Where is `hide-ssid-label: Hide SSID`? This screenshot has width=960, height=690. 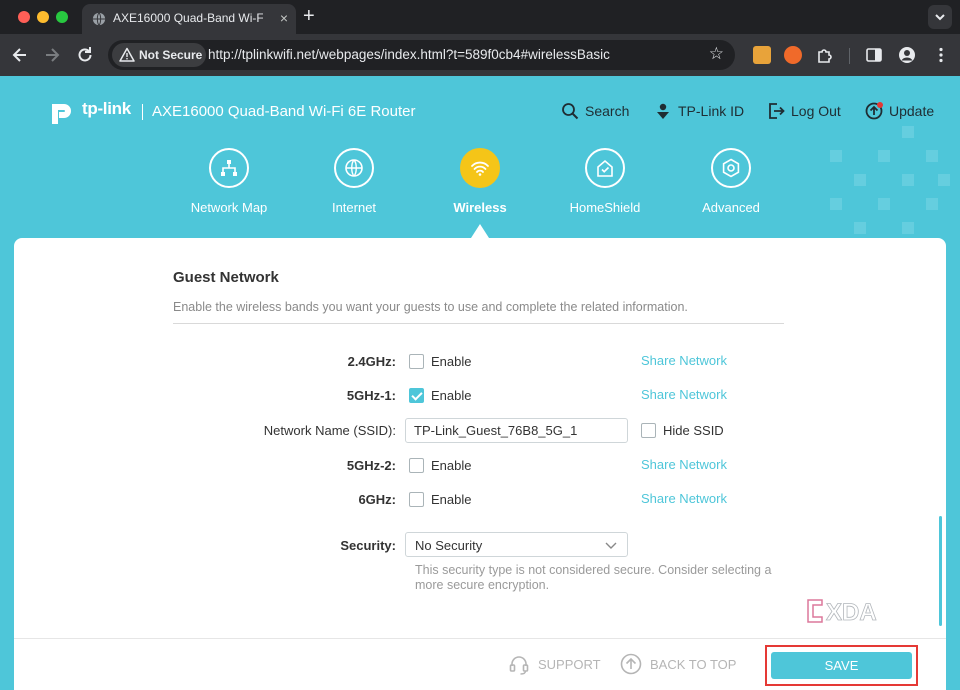
hide-ssid-label: Hide SSID is located at coordinates (693, 430).